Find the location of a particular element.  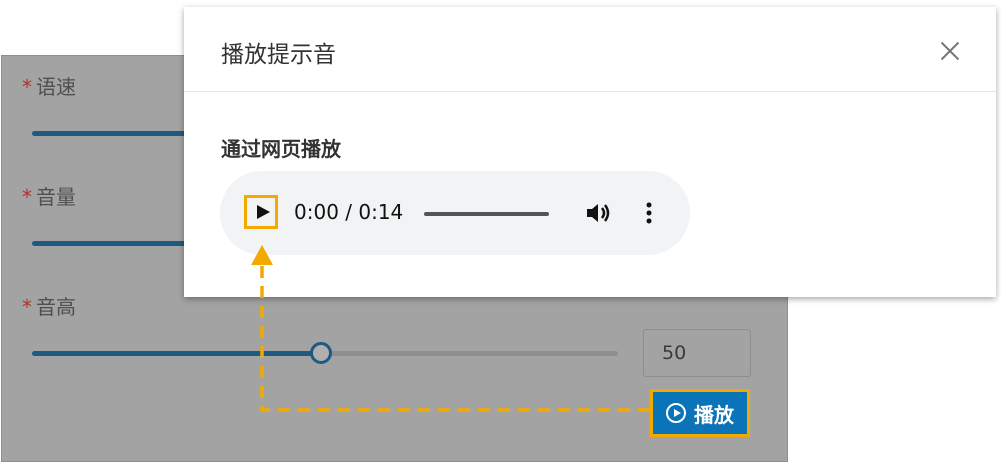

volume-slider-fill is located at coordinates (112, 243).